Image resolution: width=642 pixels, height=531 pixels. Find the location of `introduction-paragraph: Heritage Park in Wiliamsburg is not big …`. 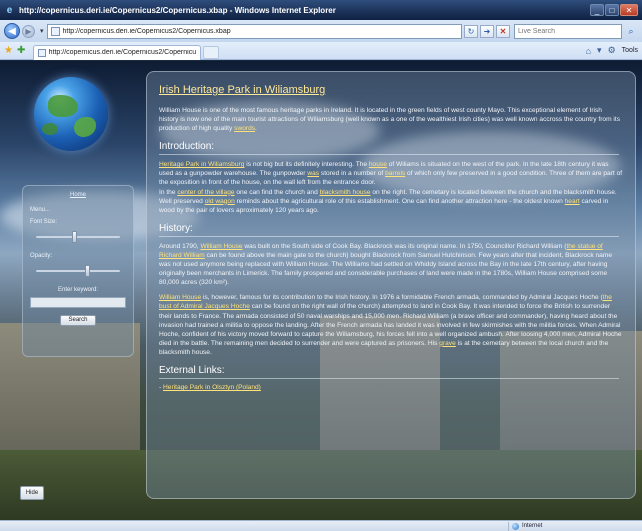

introduction-paragraph: Heritage Park in Wiliamsburg is not big … is located at coordinates (391, 174).